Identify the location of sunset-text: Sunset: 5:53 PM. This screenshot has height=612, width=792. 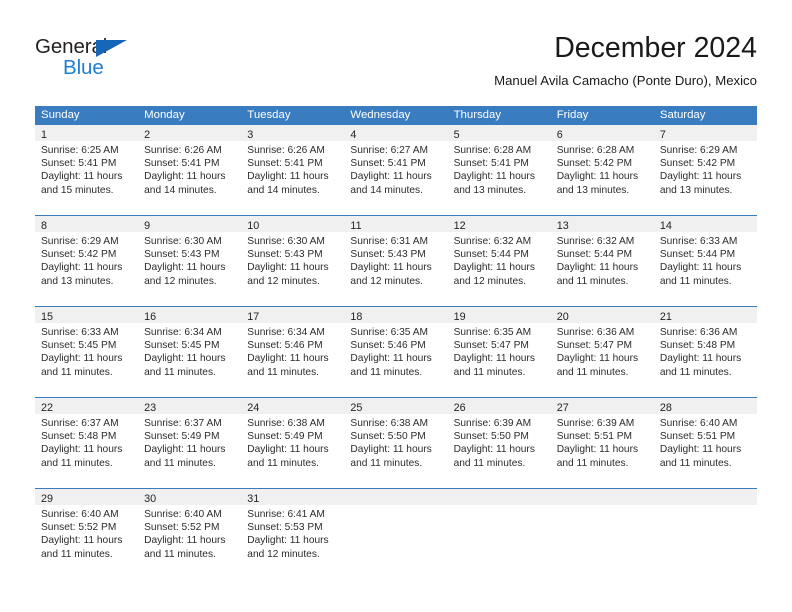
(285, 528).